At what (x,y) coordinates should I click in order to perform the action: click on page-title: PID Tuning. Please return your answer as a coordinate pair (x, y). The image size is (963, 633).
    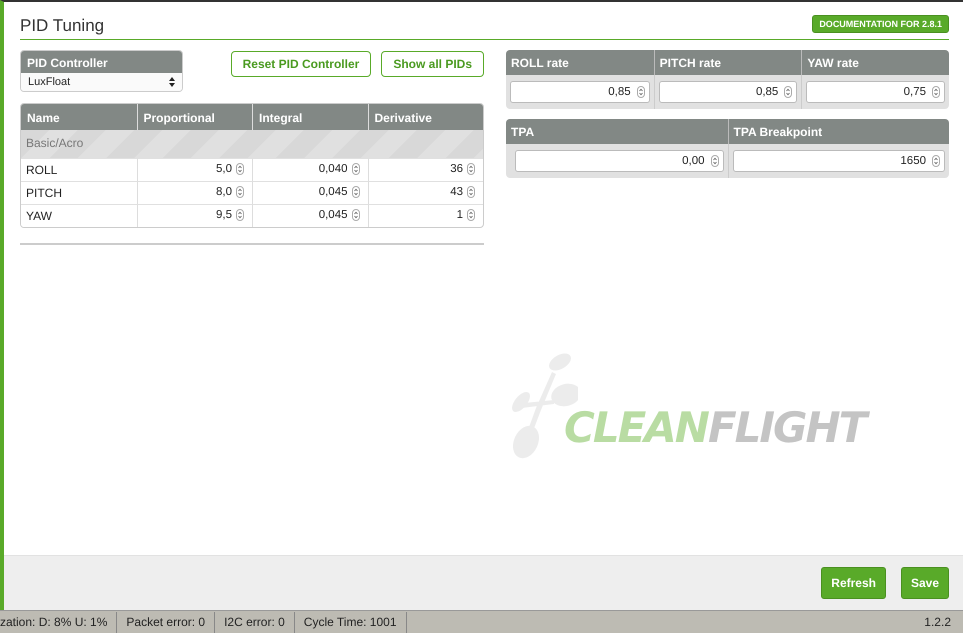
    Looking at the image, I should click on (62, 26).